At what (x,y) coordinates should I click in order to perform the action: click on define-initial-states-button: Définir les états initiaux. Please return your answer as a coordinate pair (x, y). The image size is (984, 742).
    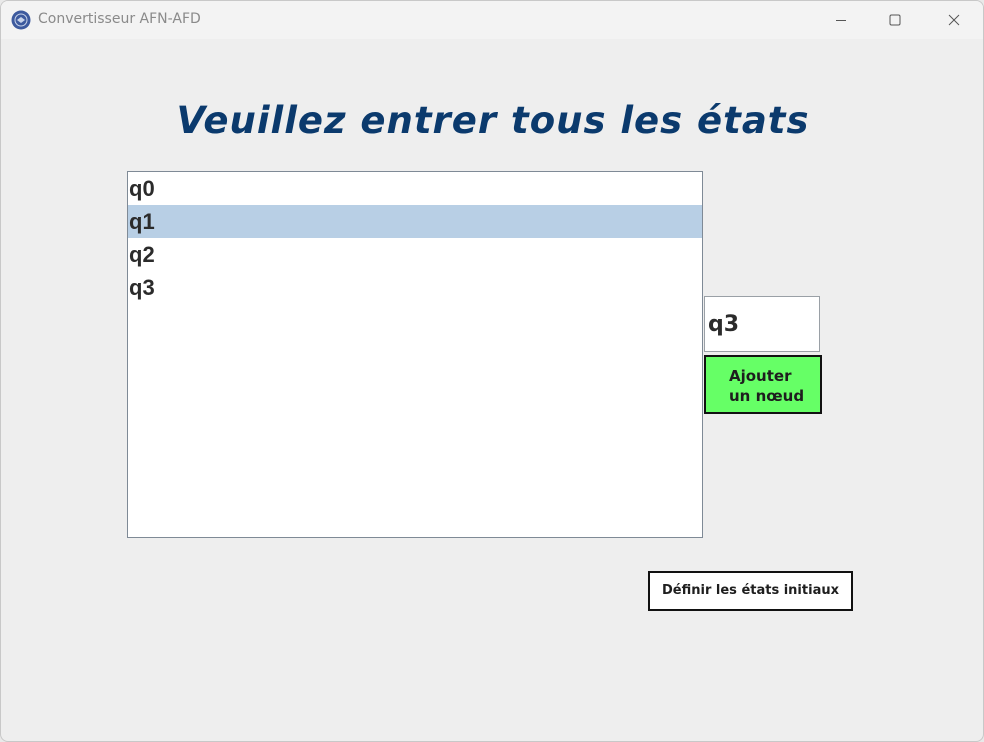
    Looking at the image, I should click on (750, 591).